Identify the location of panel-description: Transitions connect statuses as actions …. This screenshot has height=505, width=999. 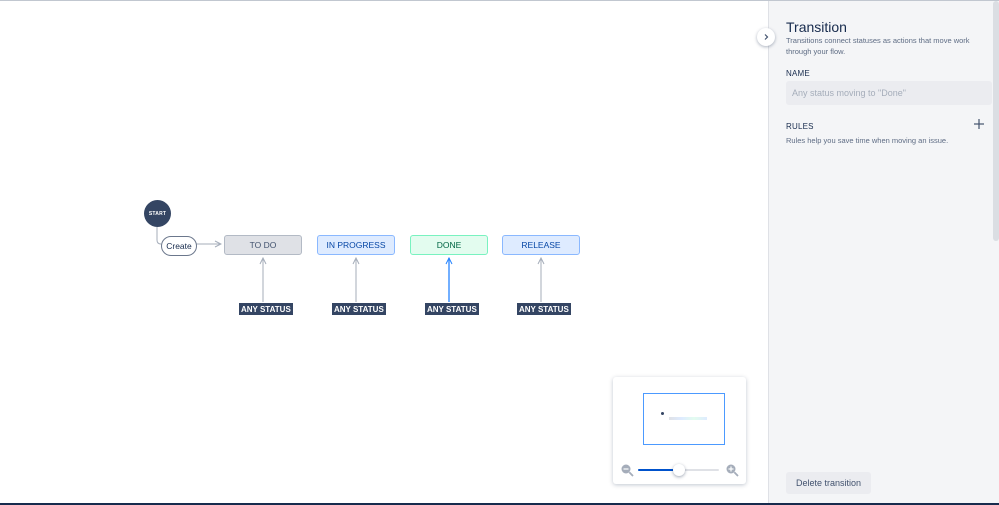
(878, 46).